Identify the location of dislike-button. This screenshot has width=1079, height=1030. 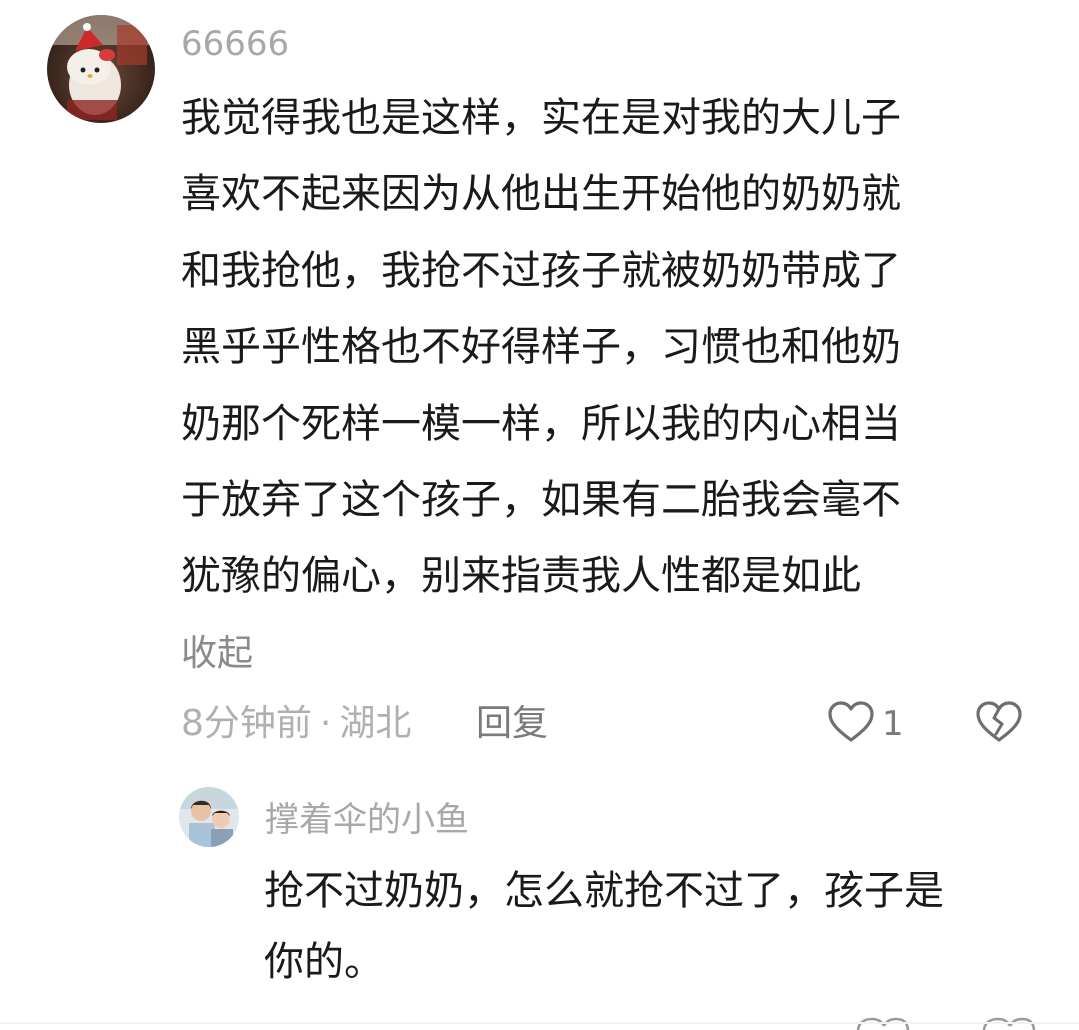
(999, 723).